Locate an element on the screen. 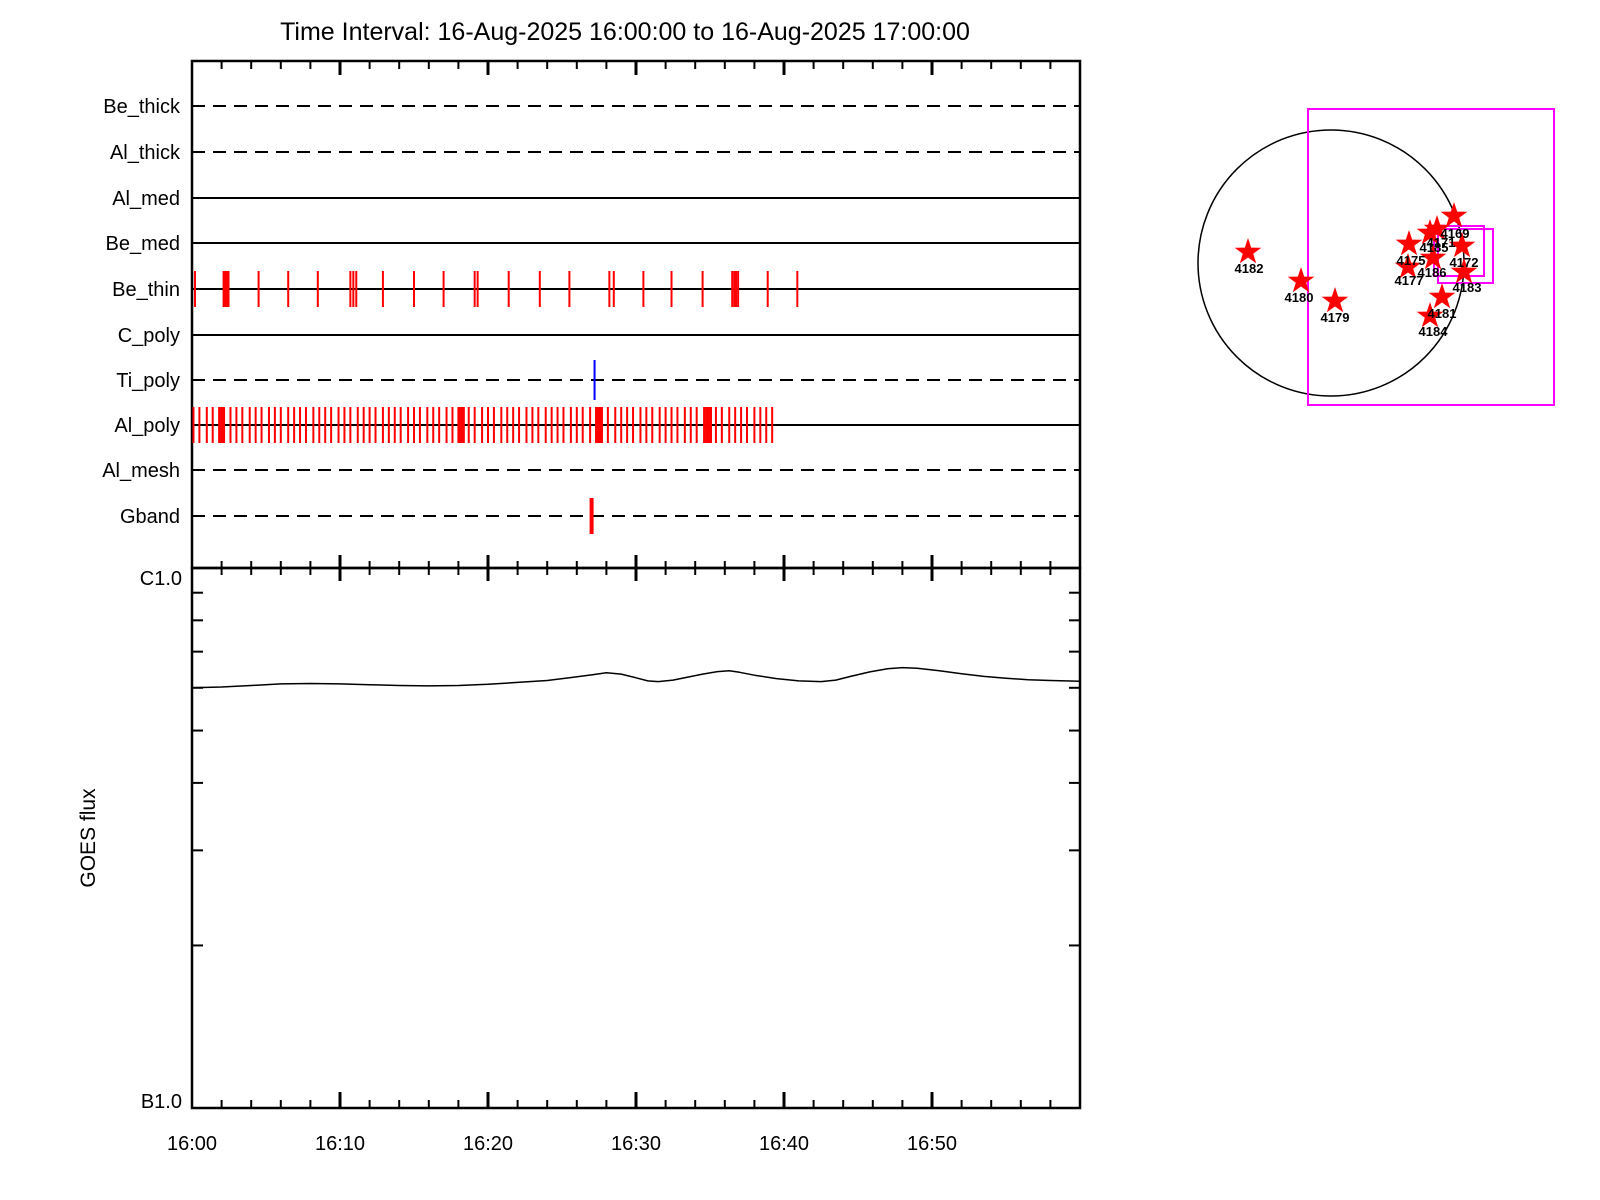  ar-label-4186: 4186 is located at coordinates (1432, 272).